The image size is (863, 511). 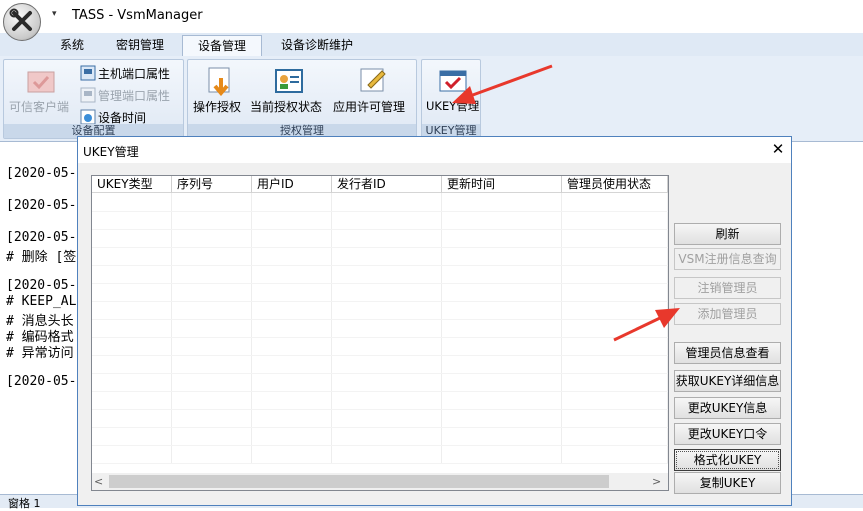 What do you see at coordinates (659, 481) in the screenshot?
I see `scroll-right-icon: >` at bounding box center [659, 481].